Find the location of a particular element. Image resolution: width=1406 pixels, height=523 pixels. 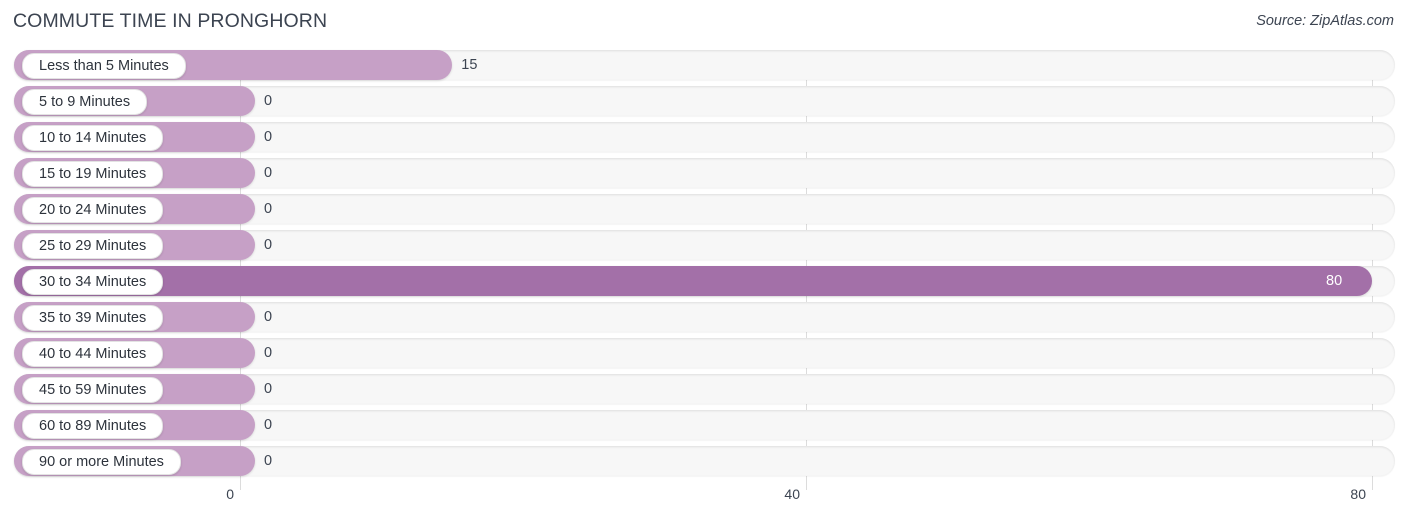

bar-category-label: 45 to 59 Minutes is located at coordinates (93, 389).